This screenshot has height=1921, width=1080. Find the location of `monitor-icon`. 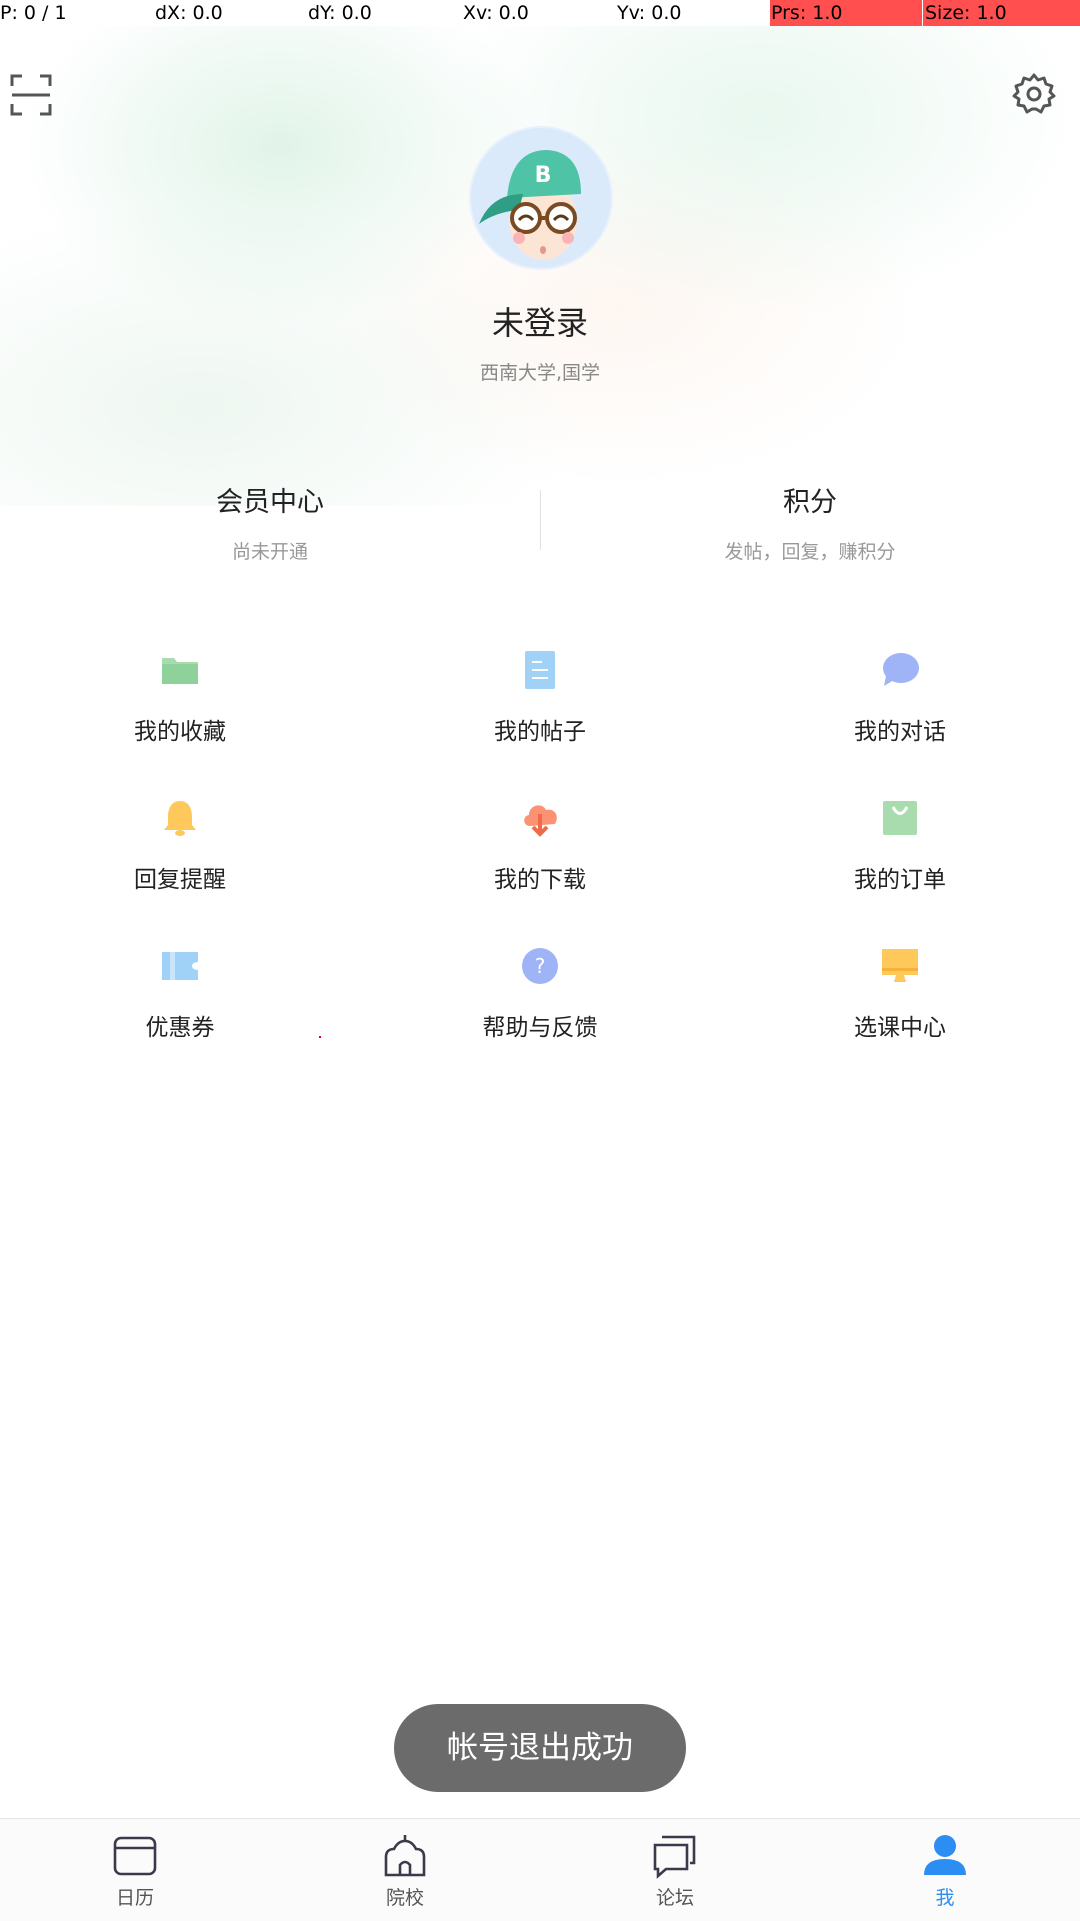

monitor-icon is located at coordinates (900, 966).